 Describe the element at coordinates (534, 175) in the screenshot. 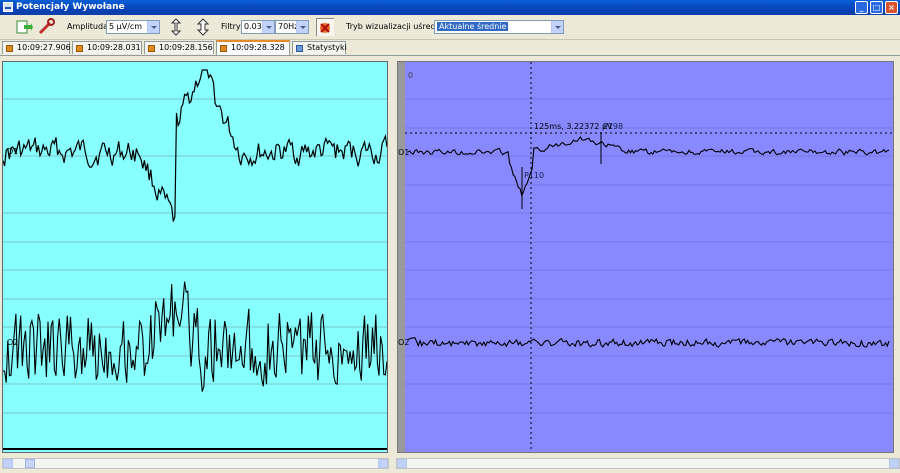

I see `p110-label: P110` at that location.